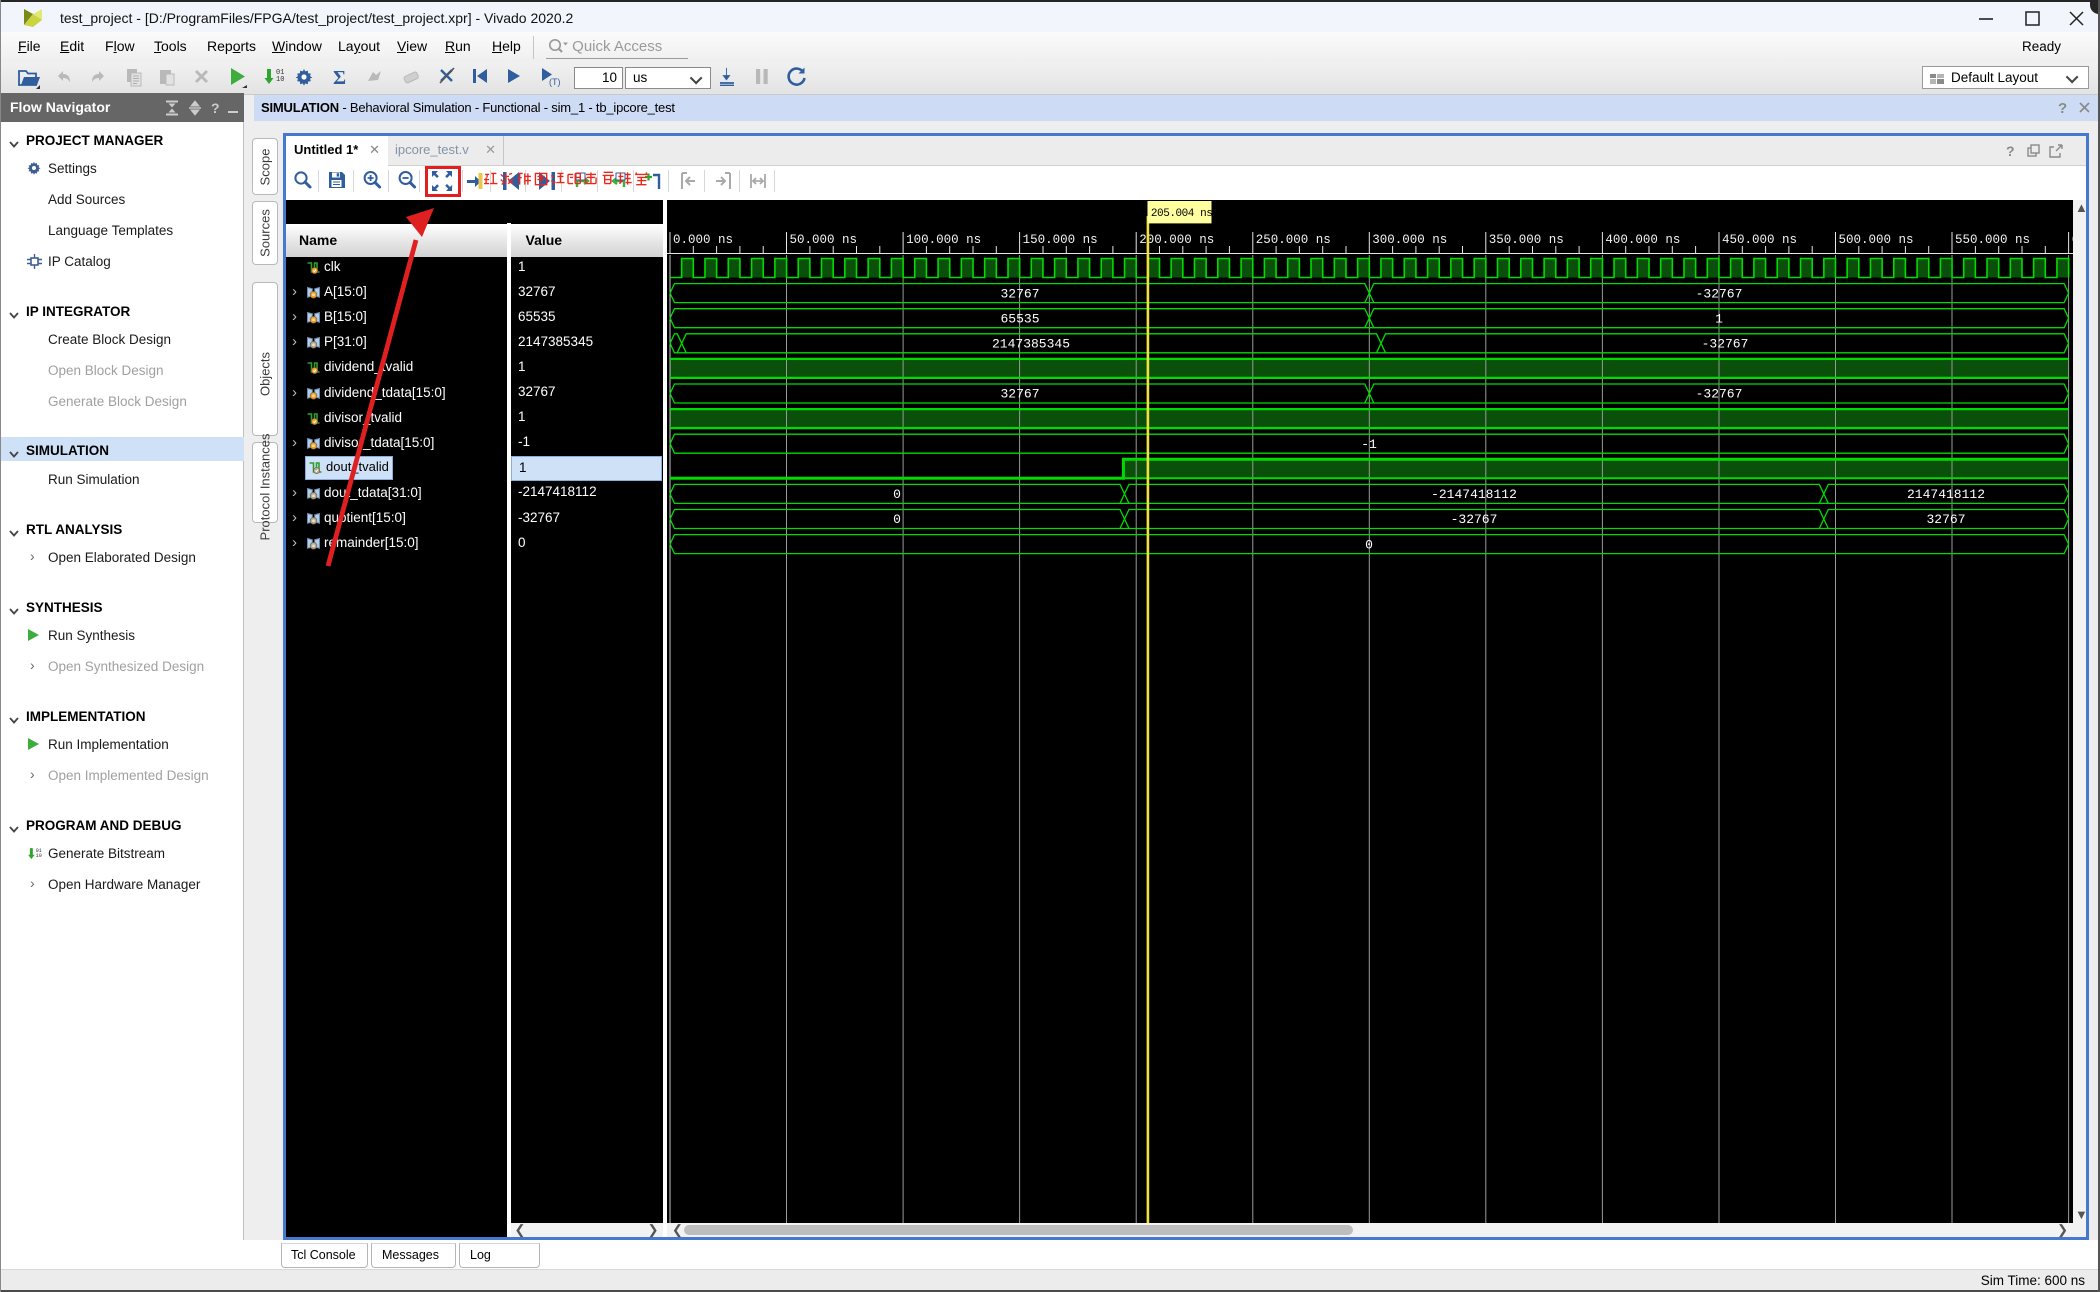  What do you see at coordinates (1474, 494) in the screenshot?
I see `svg-text: -2147418112` at bounding box center [1474, 494].